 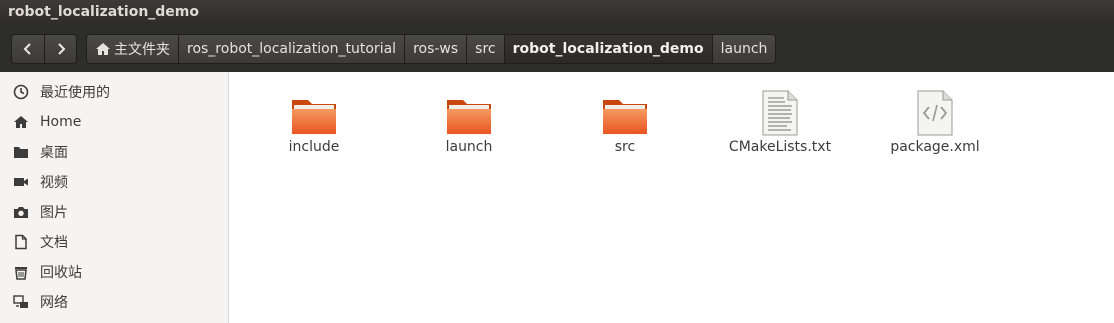 I want to click on chevron-right-icon, so click(x=61, y=49).